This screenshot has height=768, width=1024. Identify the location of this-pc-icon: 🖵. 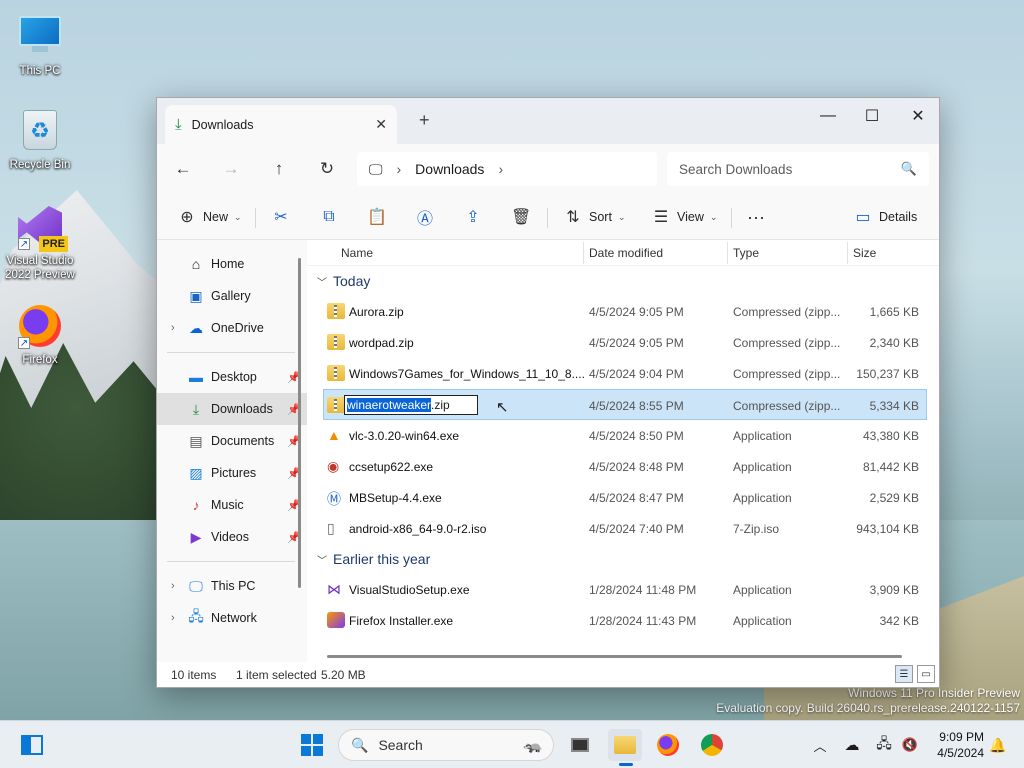
(376, 168).